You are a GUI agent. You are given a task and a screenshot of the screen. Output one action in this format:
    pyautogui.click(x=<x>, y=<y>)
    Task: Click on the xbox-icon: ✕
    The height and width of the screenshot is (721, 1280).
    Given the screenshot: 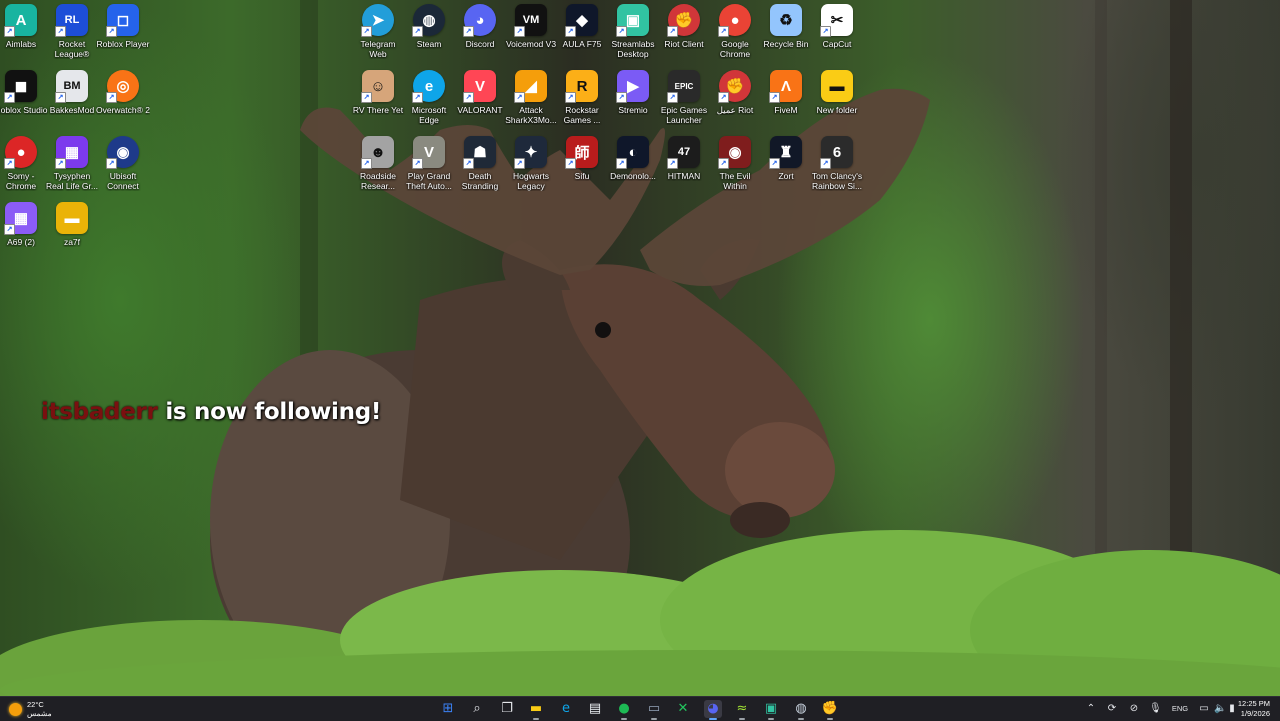 What is the action you would take?
    pyautogui.click(x=683, y=708)
    